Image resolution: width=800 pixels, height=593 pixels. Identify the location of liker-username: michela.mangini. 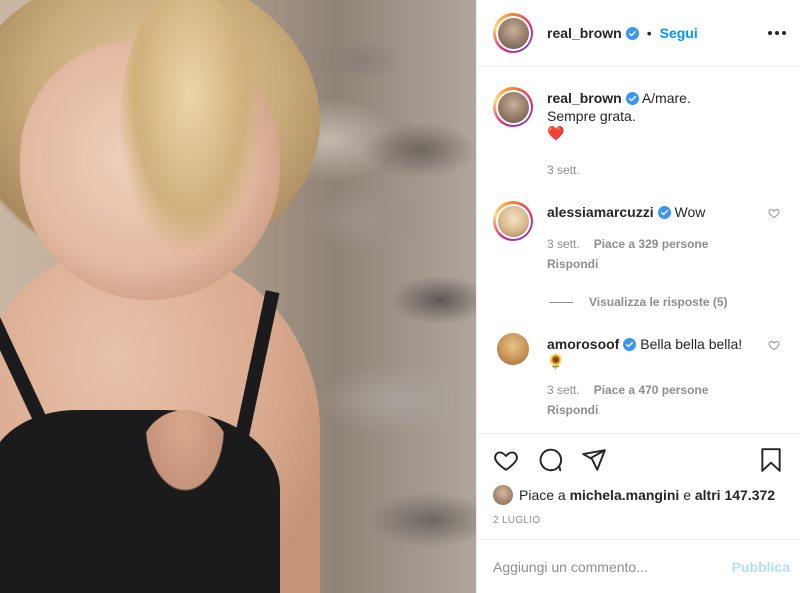
(625, 495).